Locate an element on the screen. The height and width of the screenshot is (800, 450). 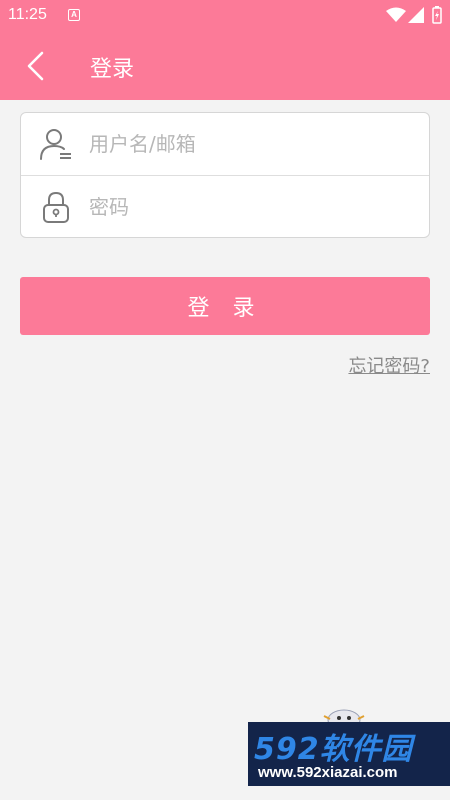
login-form is located at coordinates (225, 175).